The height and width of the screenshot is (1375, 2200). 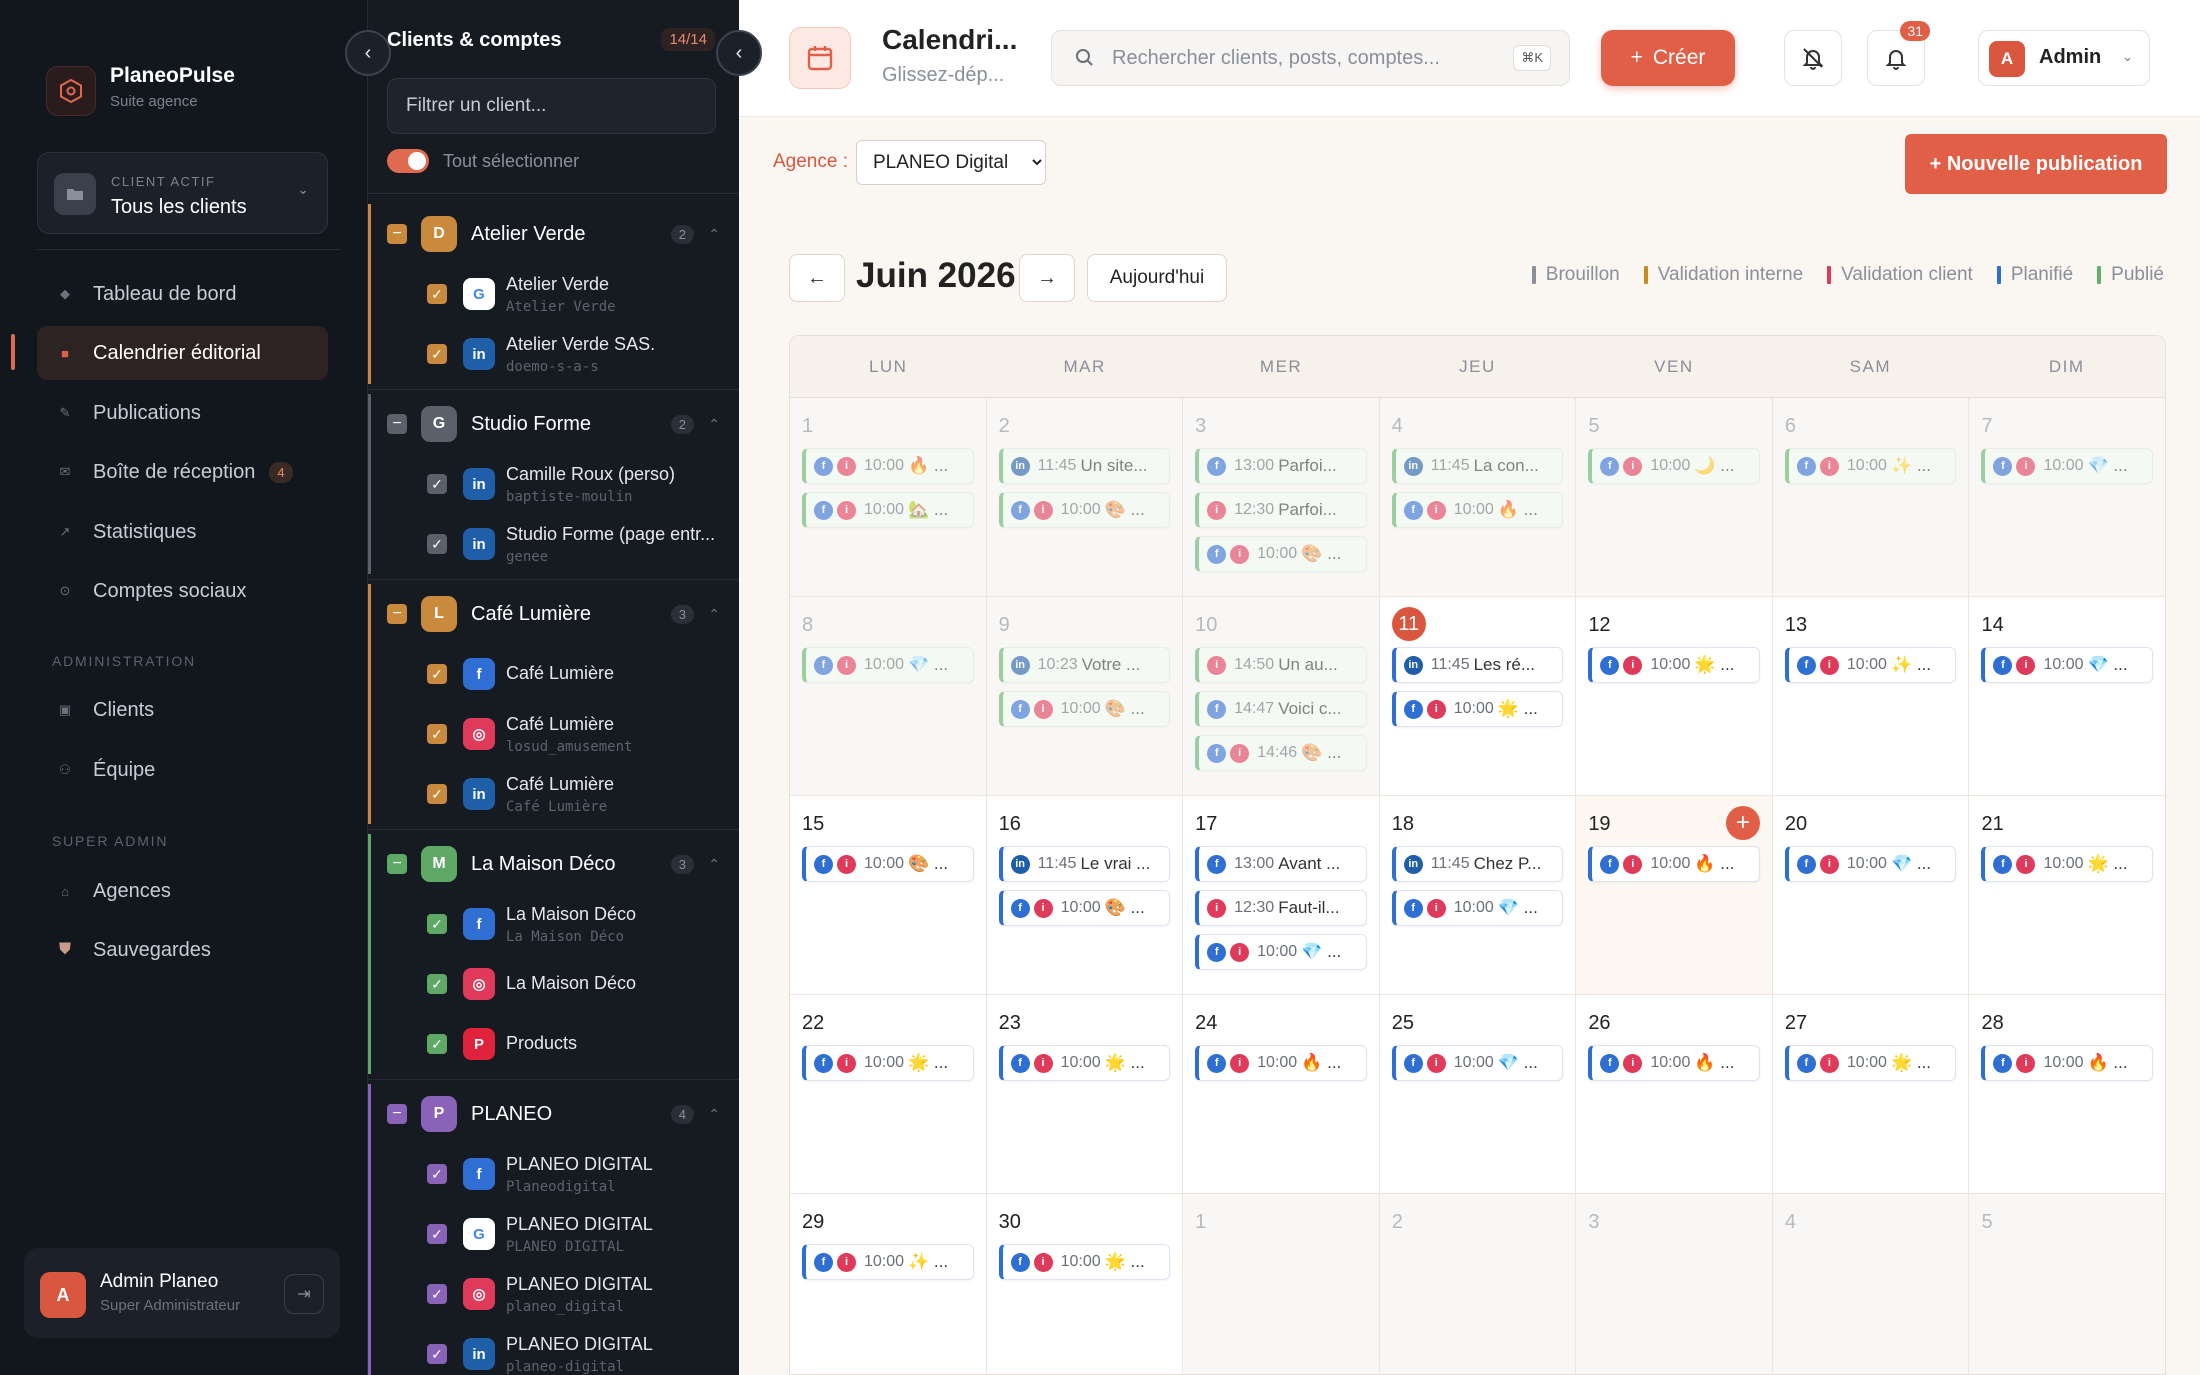 What do you see at coordinates (2064, 58) in the screenshot?
I see `account-menu: A Admin ⌄` at bounding box center [2064, 58].